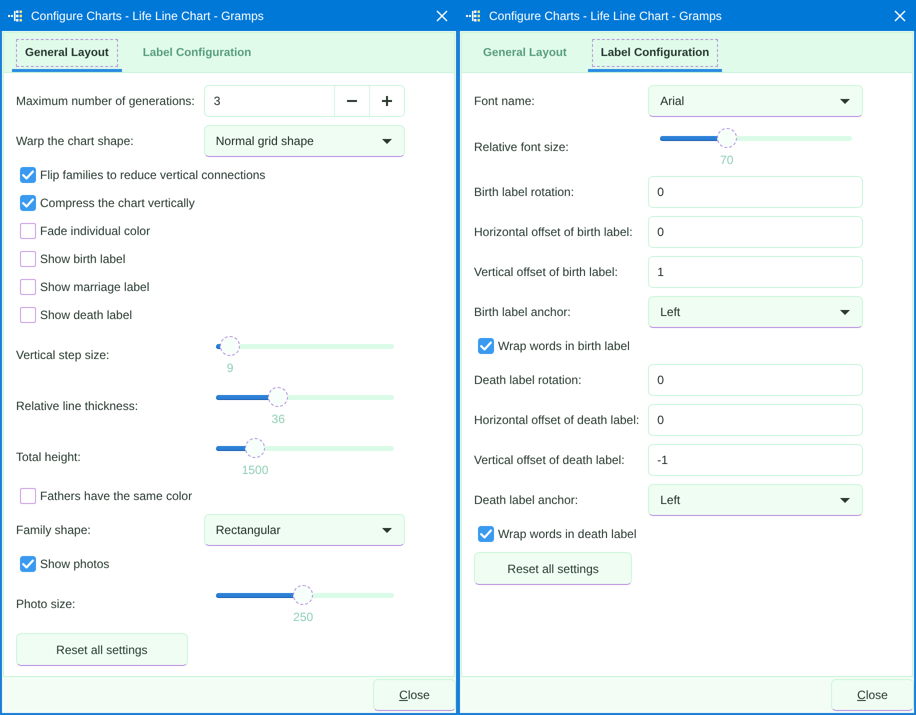 This screenshot has width=916, height=715. Describe the element at coordinates (505, 101) in the screenshot. I see `field-label: Font name:` at that location.